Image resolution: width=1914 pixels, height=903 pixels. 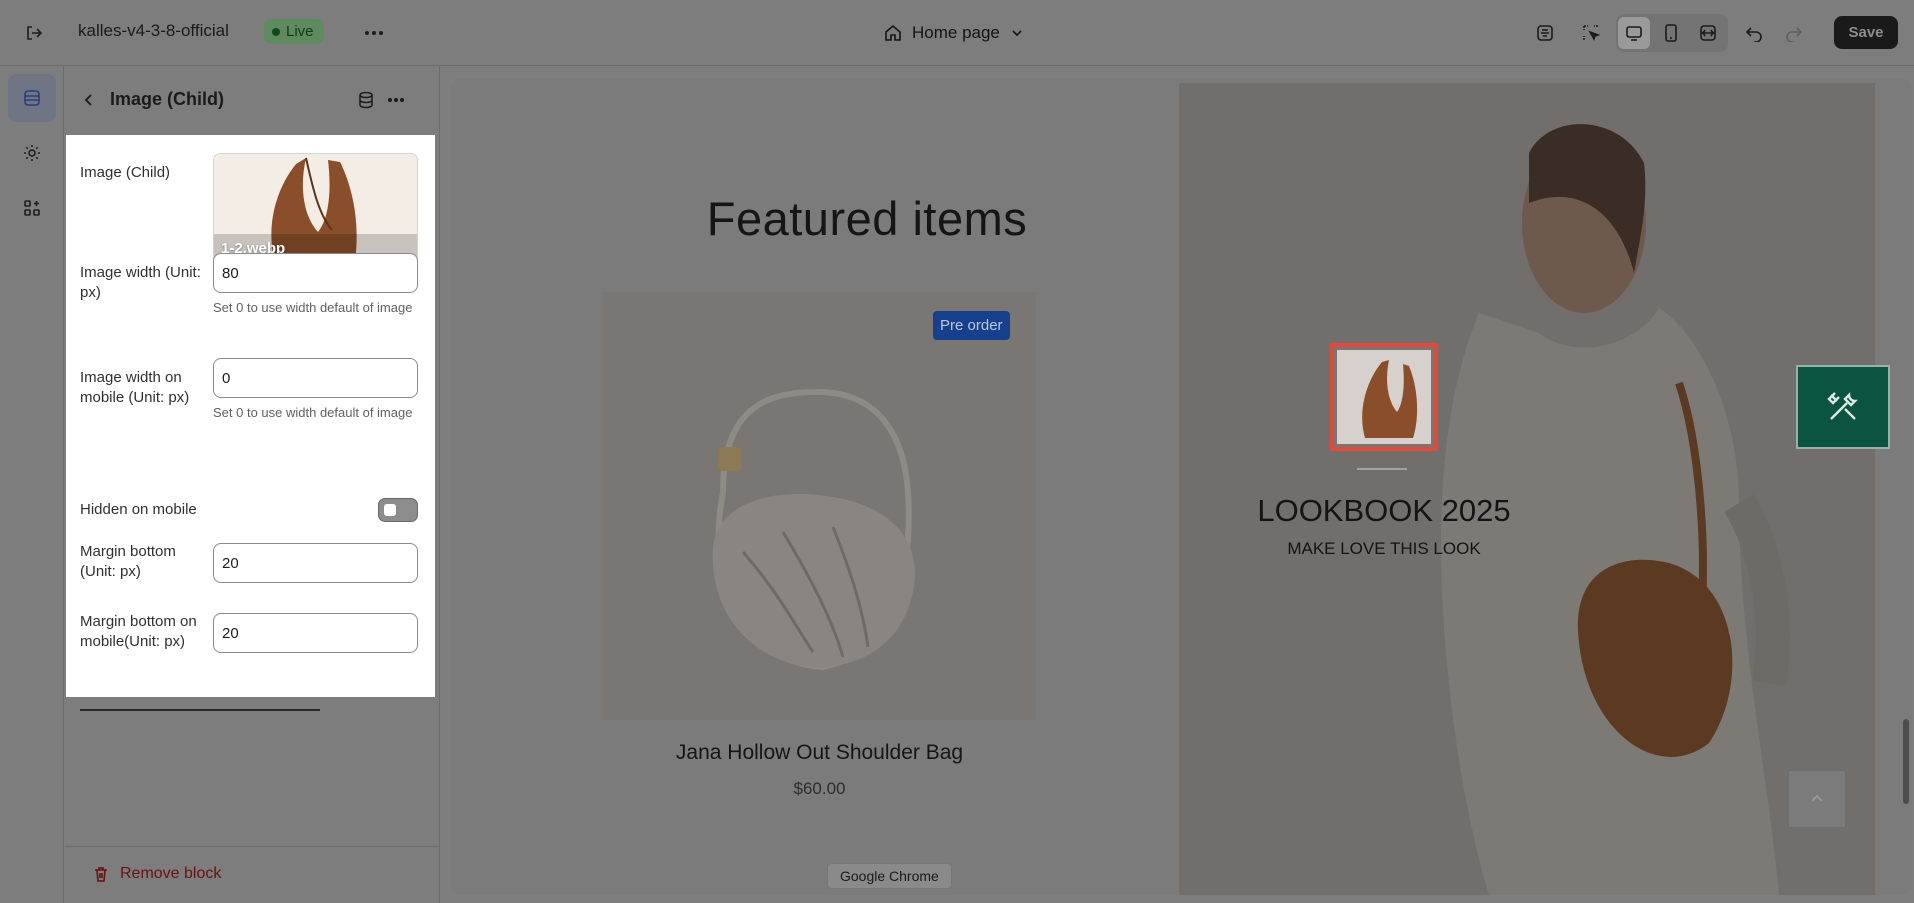 What do you see at coordinates (313, 307) in the screenshot?
I see `image-width-hint: Set 0 to use width default of image` at bounding box center [313, 307].